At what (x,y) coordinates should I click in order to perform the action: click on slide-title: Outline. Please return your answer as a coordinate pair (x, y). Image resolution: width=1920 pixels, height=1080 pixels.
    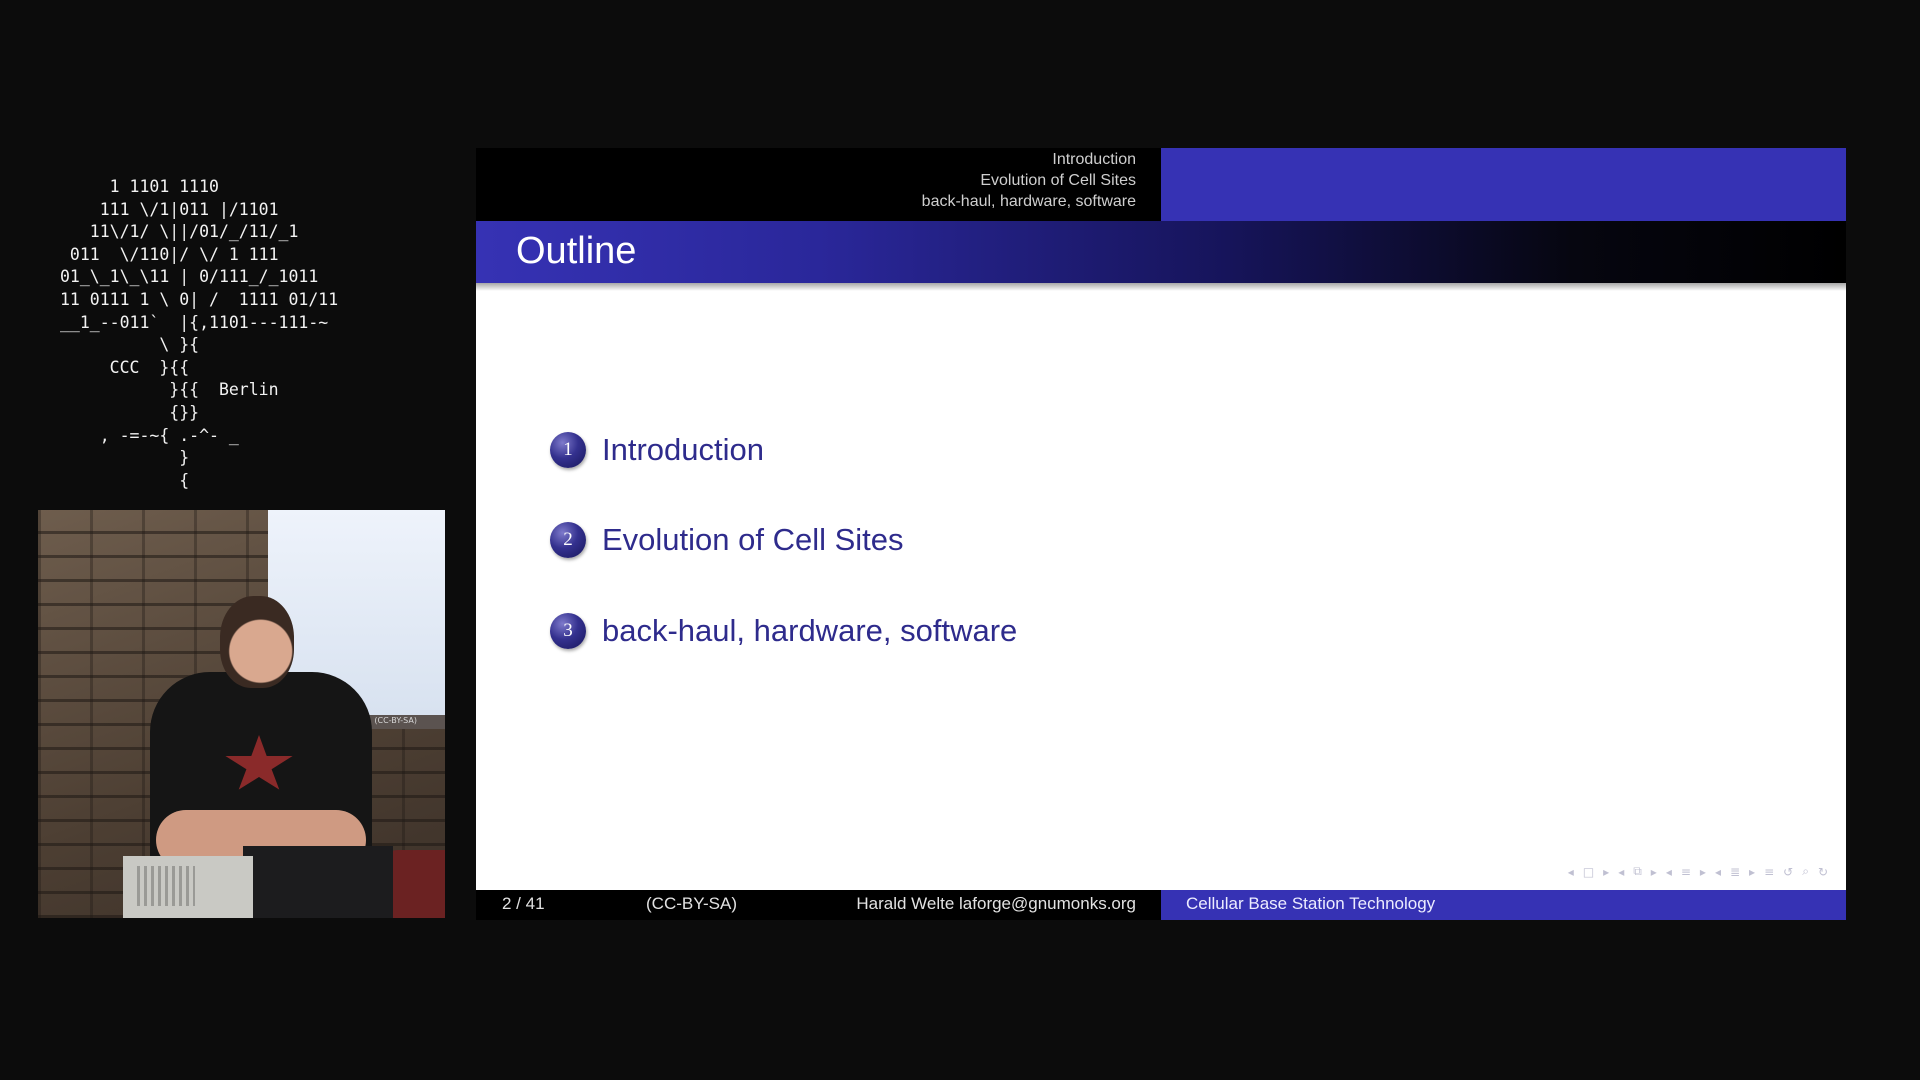
    Looking at the image, I should click on (576, 251).